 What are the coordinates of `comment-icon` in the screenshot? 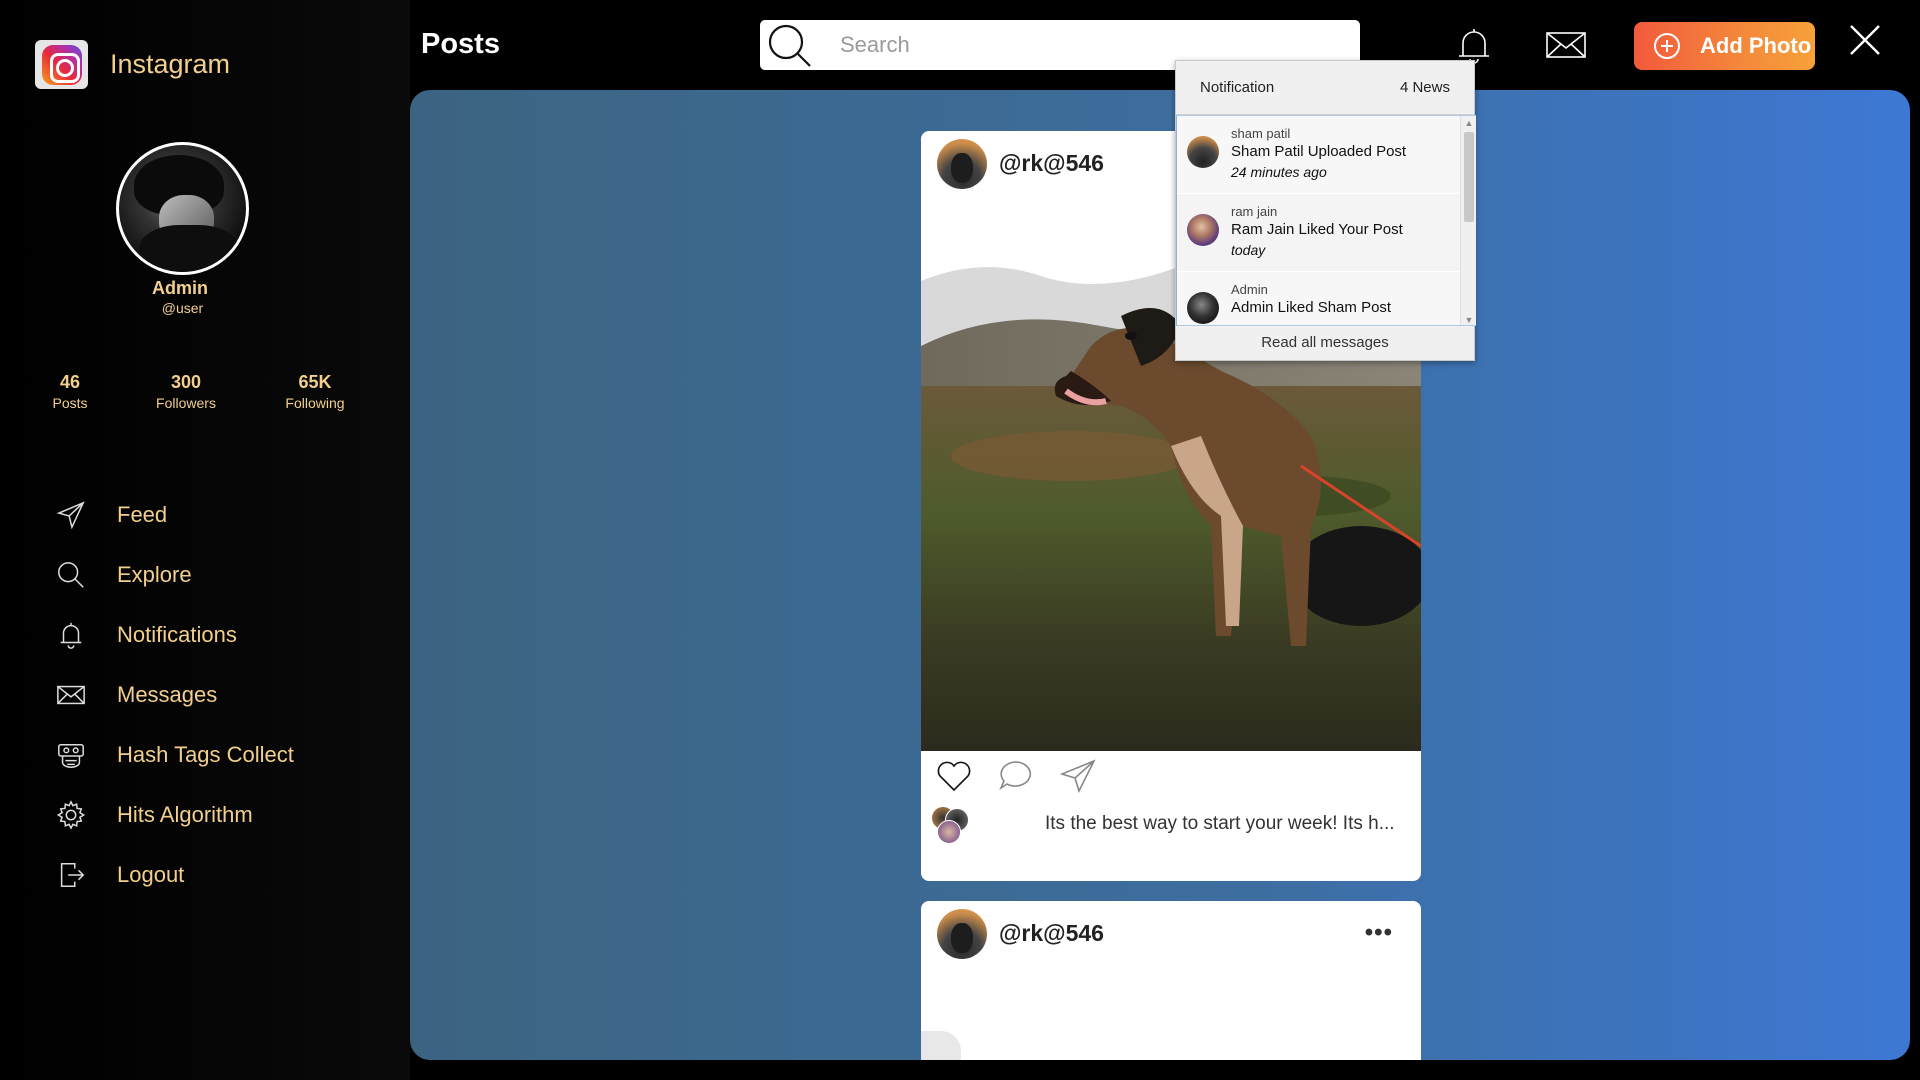 It's located at (1015, 776).